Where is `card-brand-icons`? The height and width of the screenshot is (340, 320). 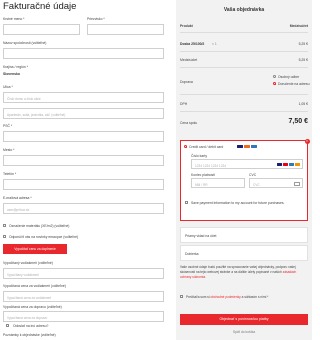 card-brand-icons is located at coordinates (288, 165).